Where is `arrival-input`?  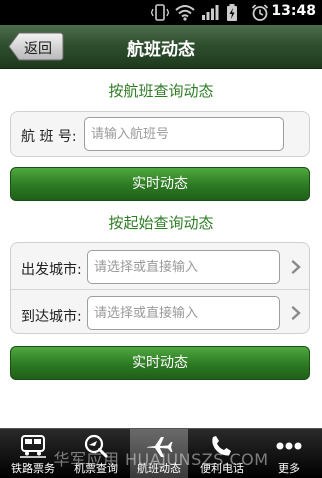
arrival-input is located at coordinates (183, 313).